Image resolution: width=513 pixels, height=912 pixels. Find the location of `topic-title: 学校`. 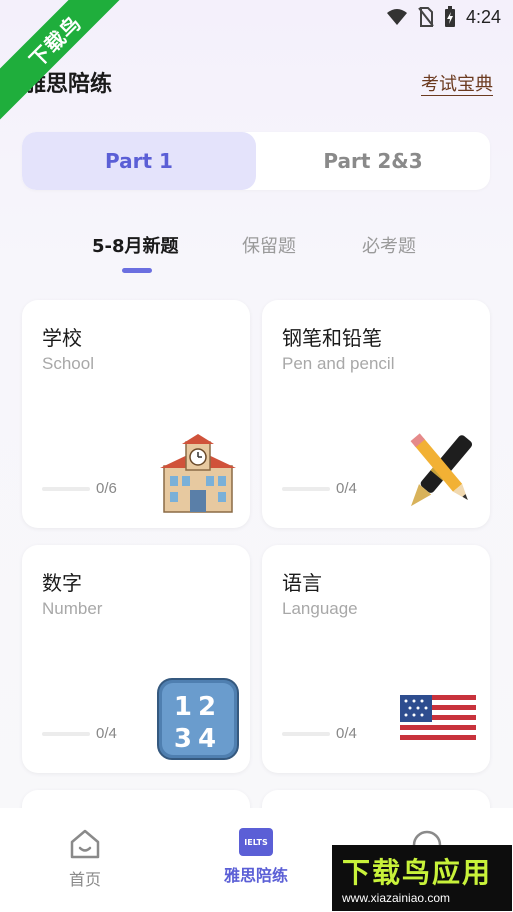

topic-title: 学校 is located at coordinates (62, 338).